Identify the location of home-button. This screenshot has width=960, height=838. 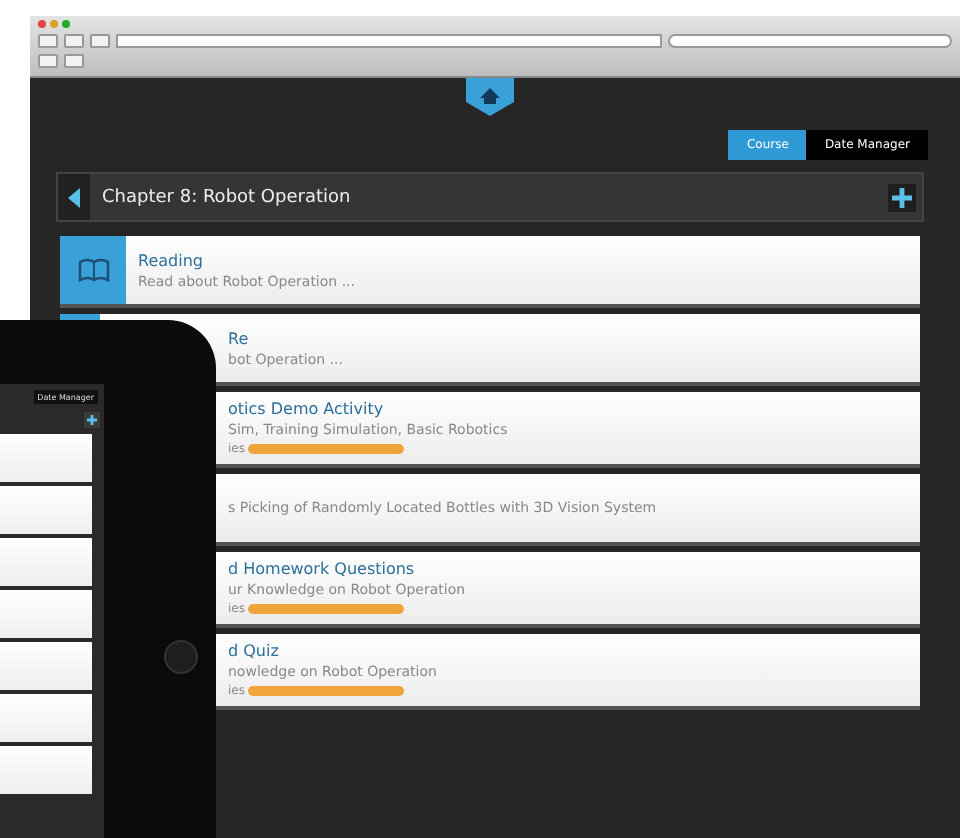
(181, 657).